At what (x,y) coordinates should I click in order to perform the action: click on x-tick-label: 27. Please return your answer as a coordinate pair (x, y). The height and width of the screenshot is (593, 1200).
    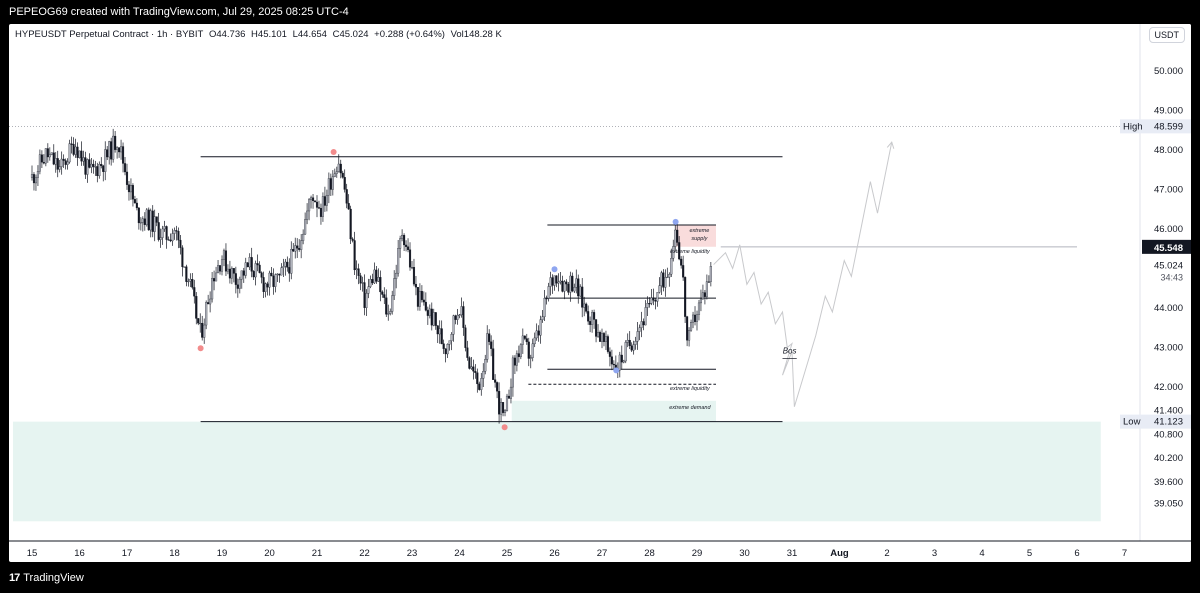
    Looking at the image, I should click on (602, 553).